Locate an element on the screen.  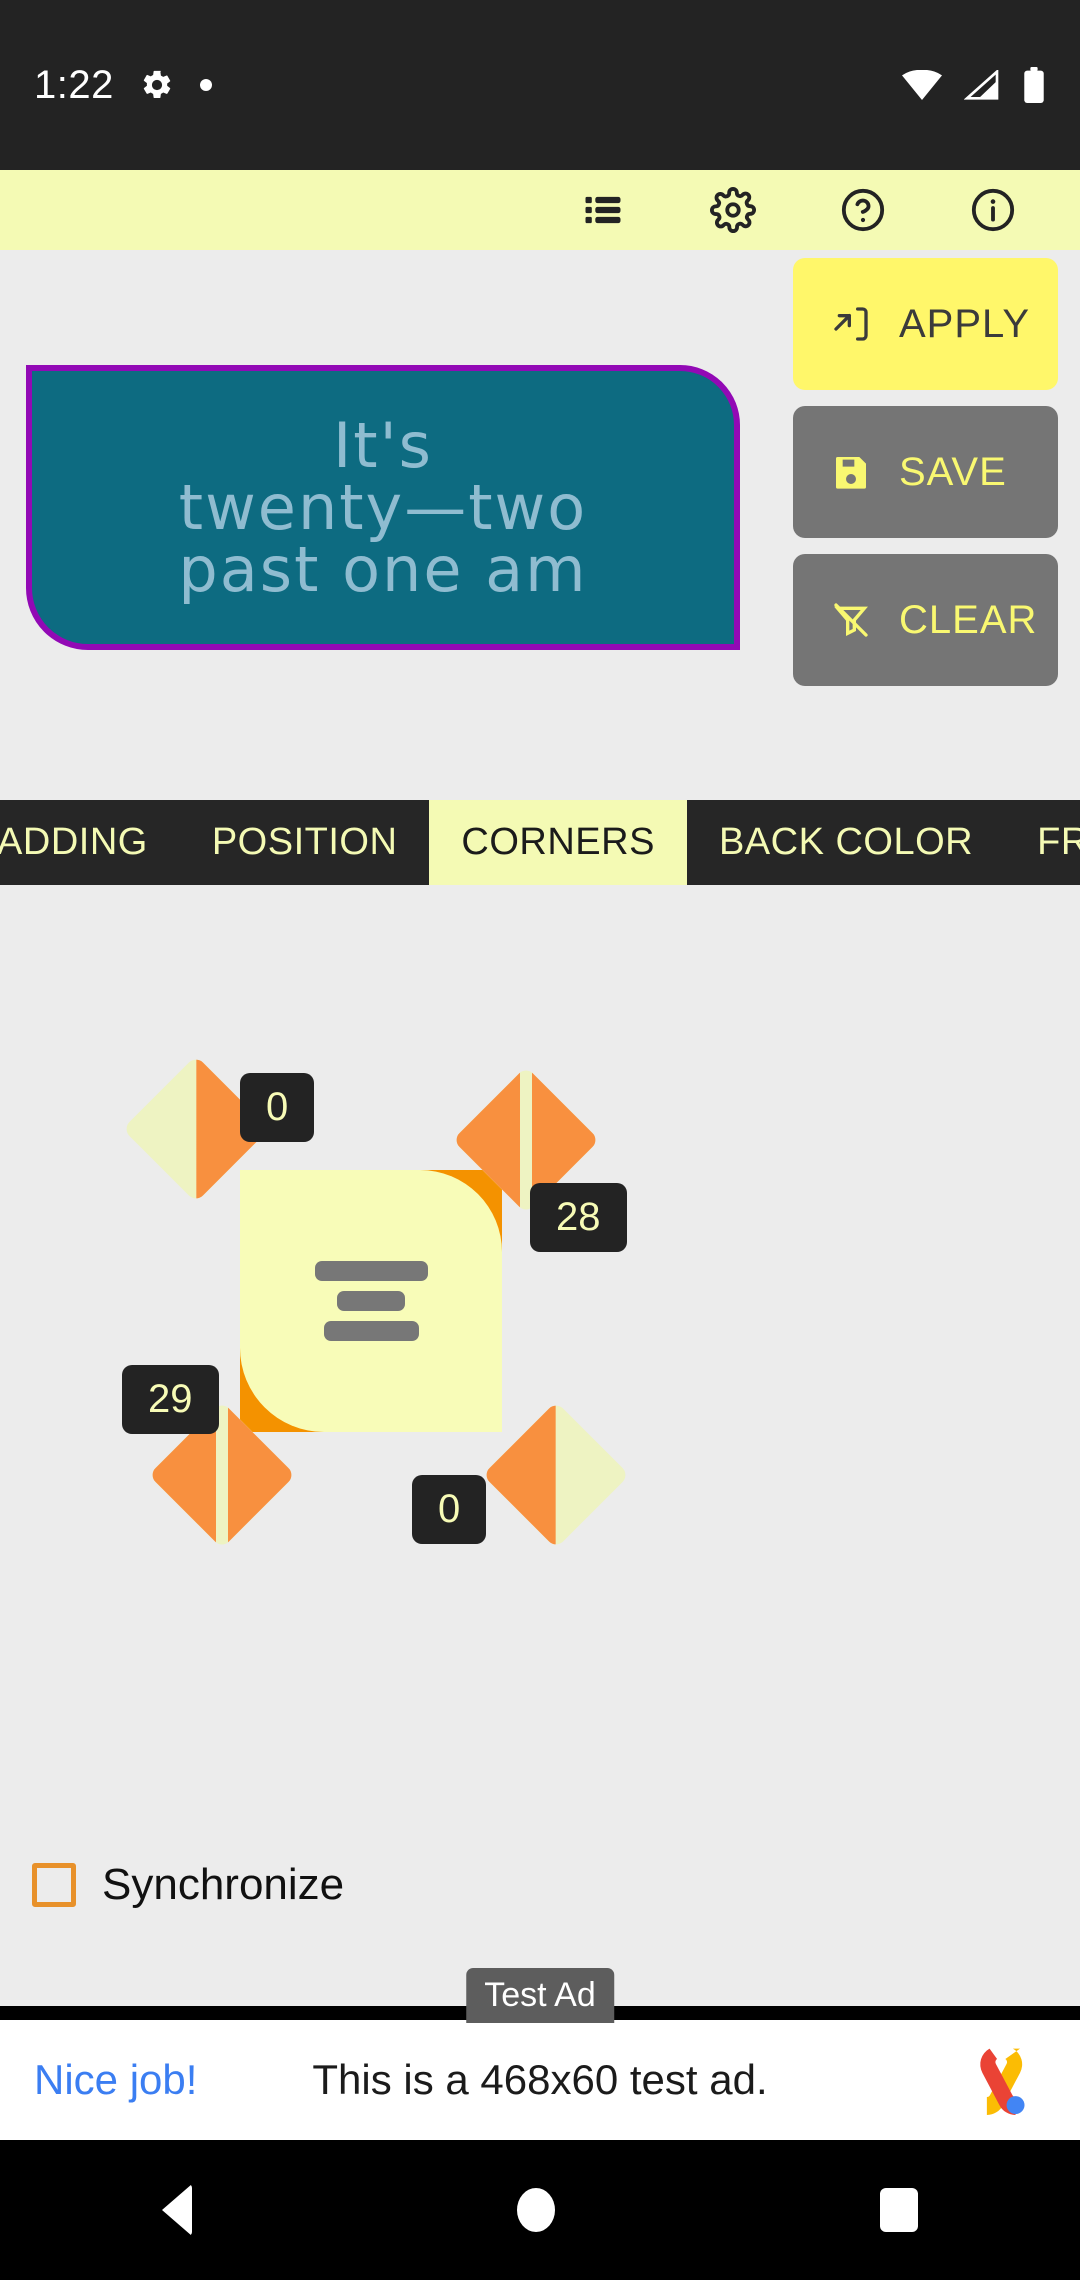
widget-preview: It's twenty—two past one am is located at coordinates (383, 507).